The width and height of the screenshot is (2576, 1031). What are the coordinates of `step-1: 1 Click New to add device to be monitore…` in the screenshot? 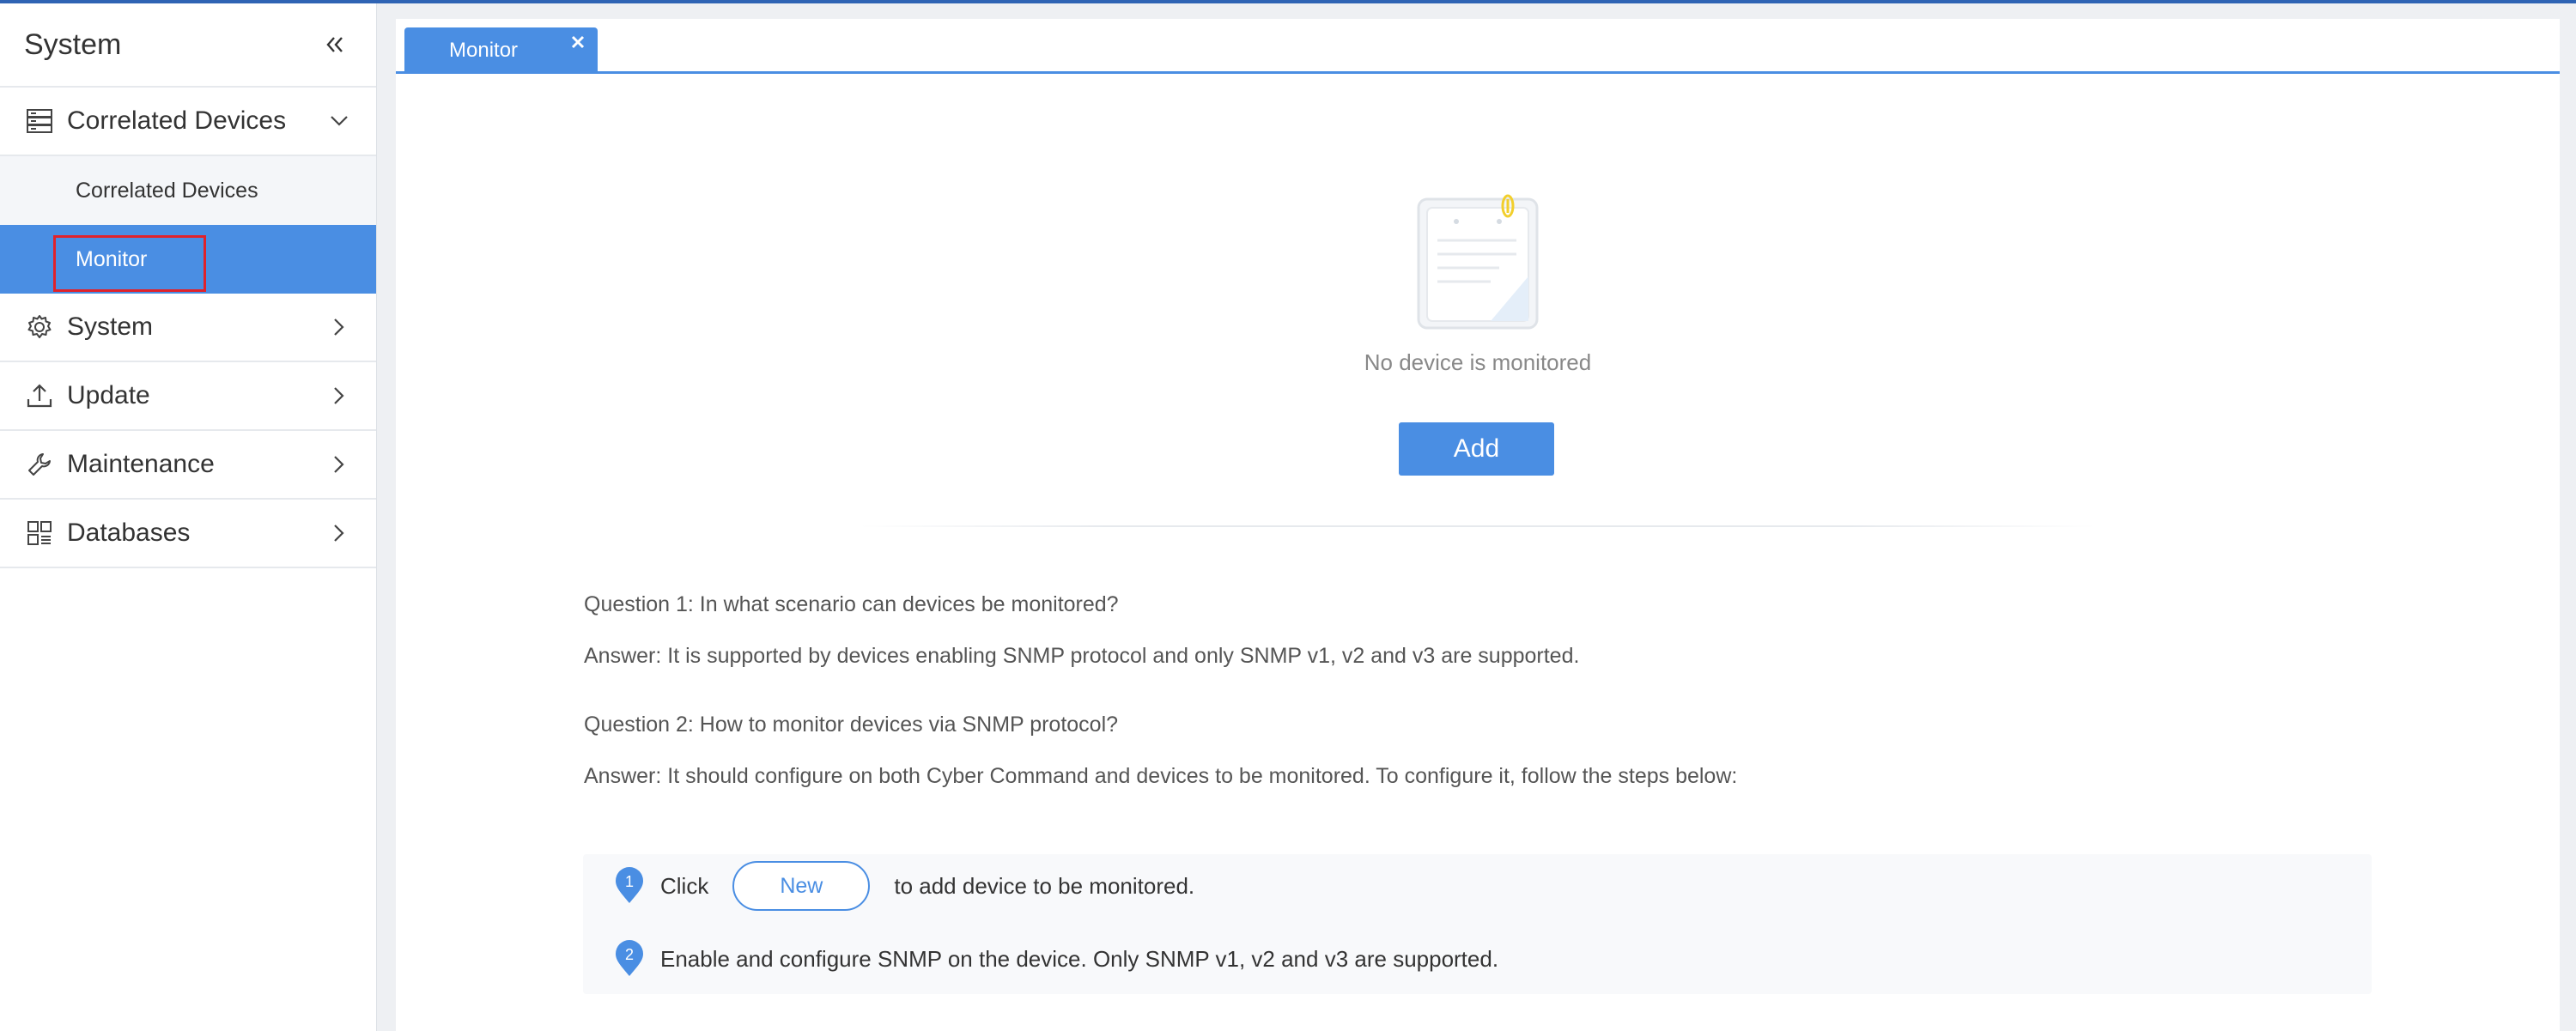 It's located at (904, 886).